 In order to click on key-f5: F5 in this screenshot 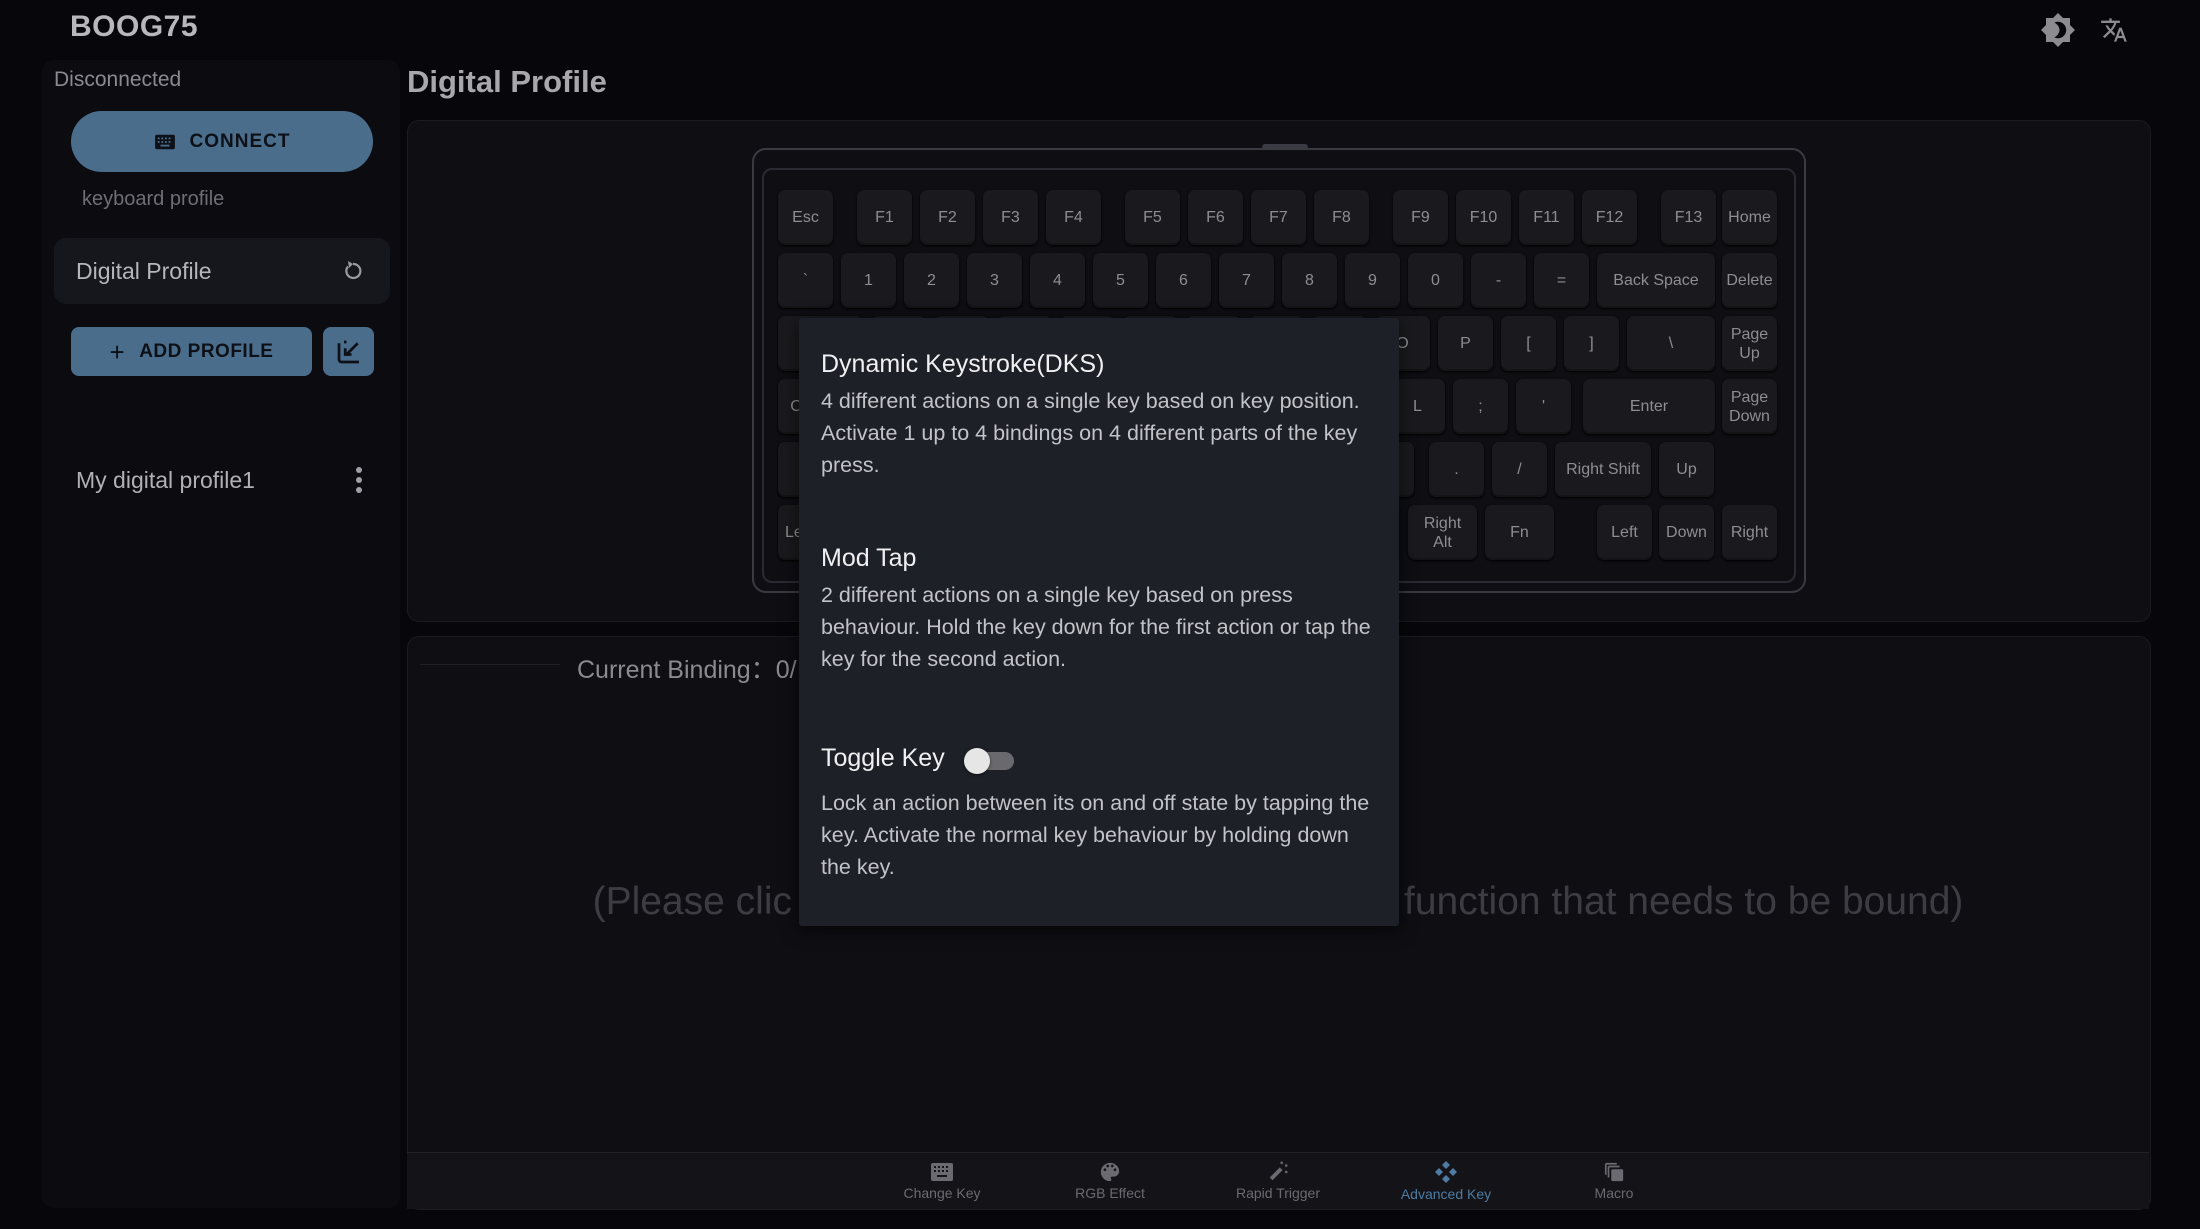, I will do `click(1152, 217)`.